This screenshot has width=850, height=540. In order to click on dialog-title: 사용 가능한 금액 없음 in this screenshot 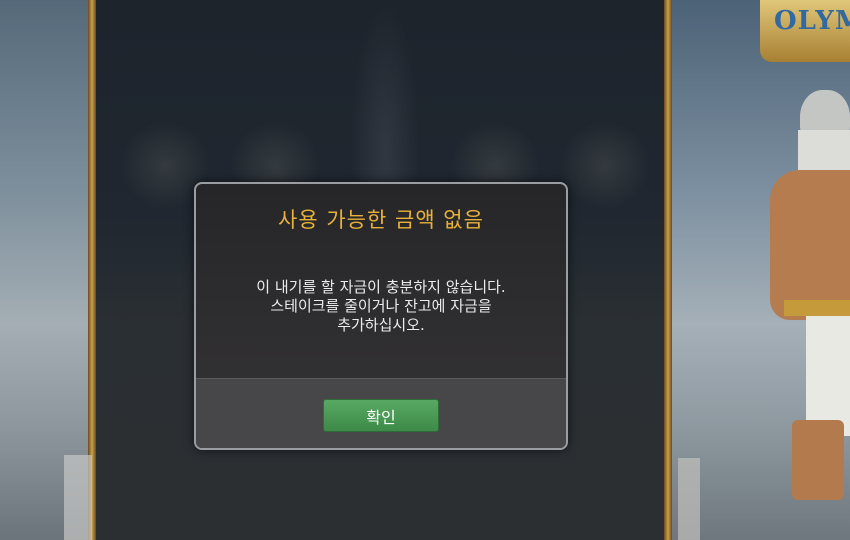, I will do `click(381, 220)`.